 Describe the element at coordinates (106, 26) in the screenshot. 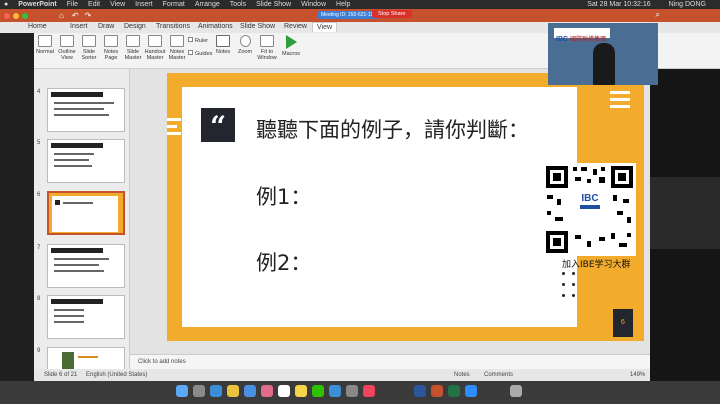

I see `tab-draw: Draw` at that location.